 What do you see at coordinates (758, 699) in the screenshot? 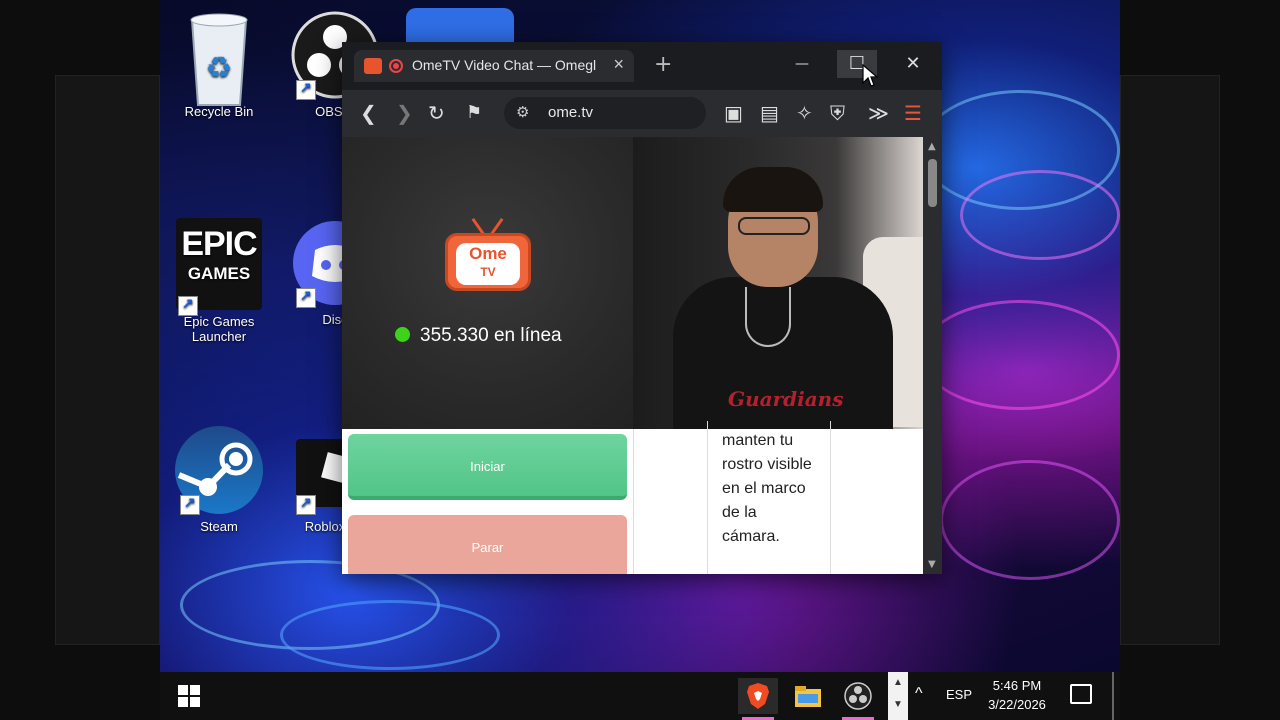
I see `taskbar-brave-icon` at bounding box center [758, 699].